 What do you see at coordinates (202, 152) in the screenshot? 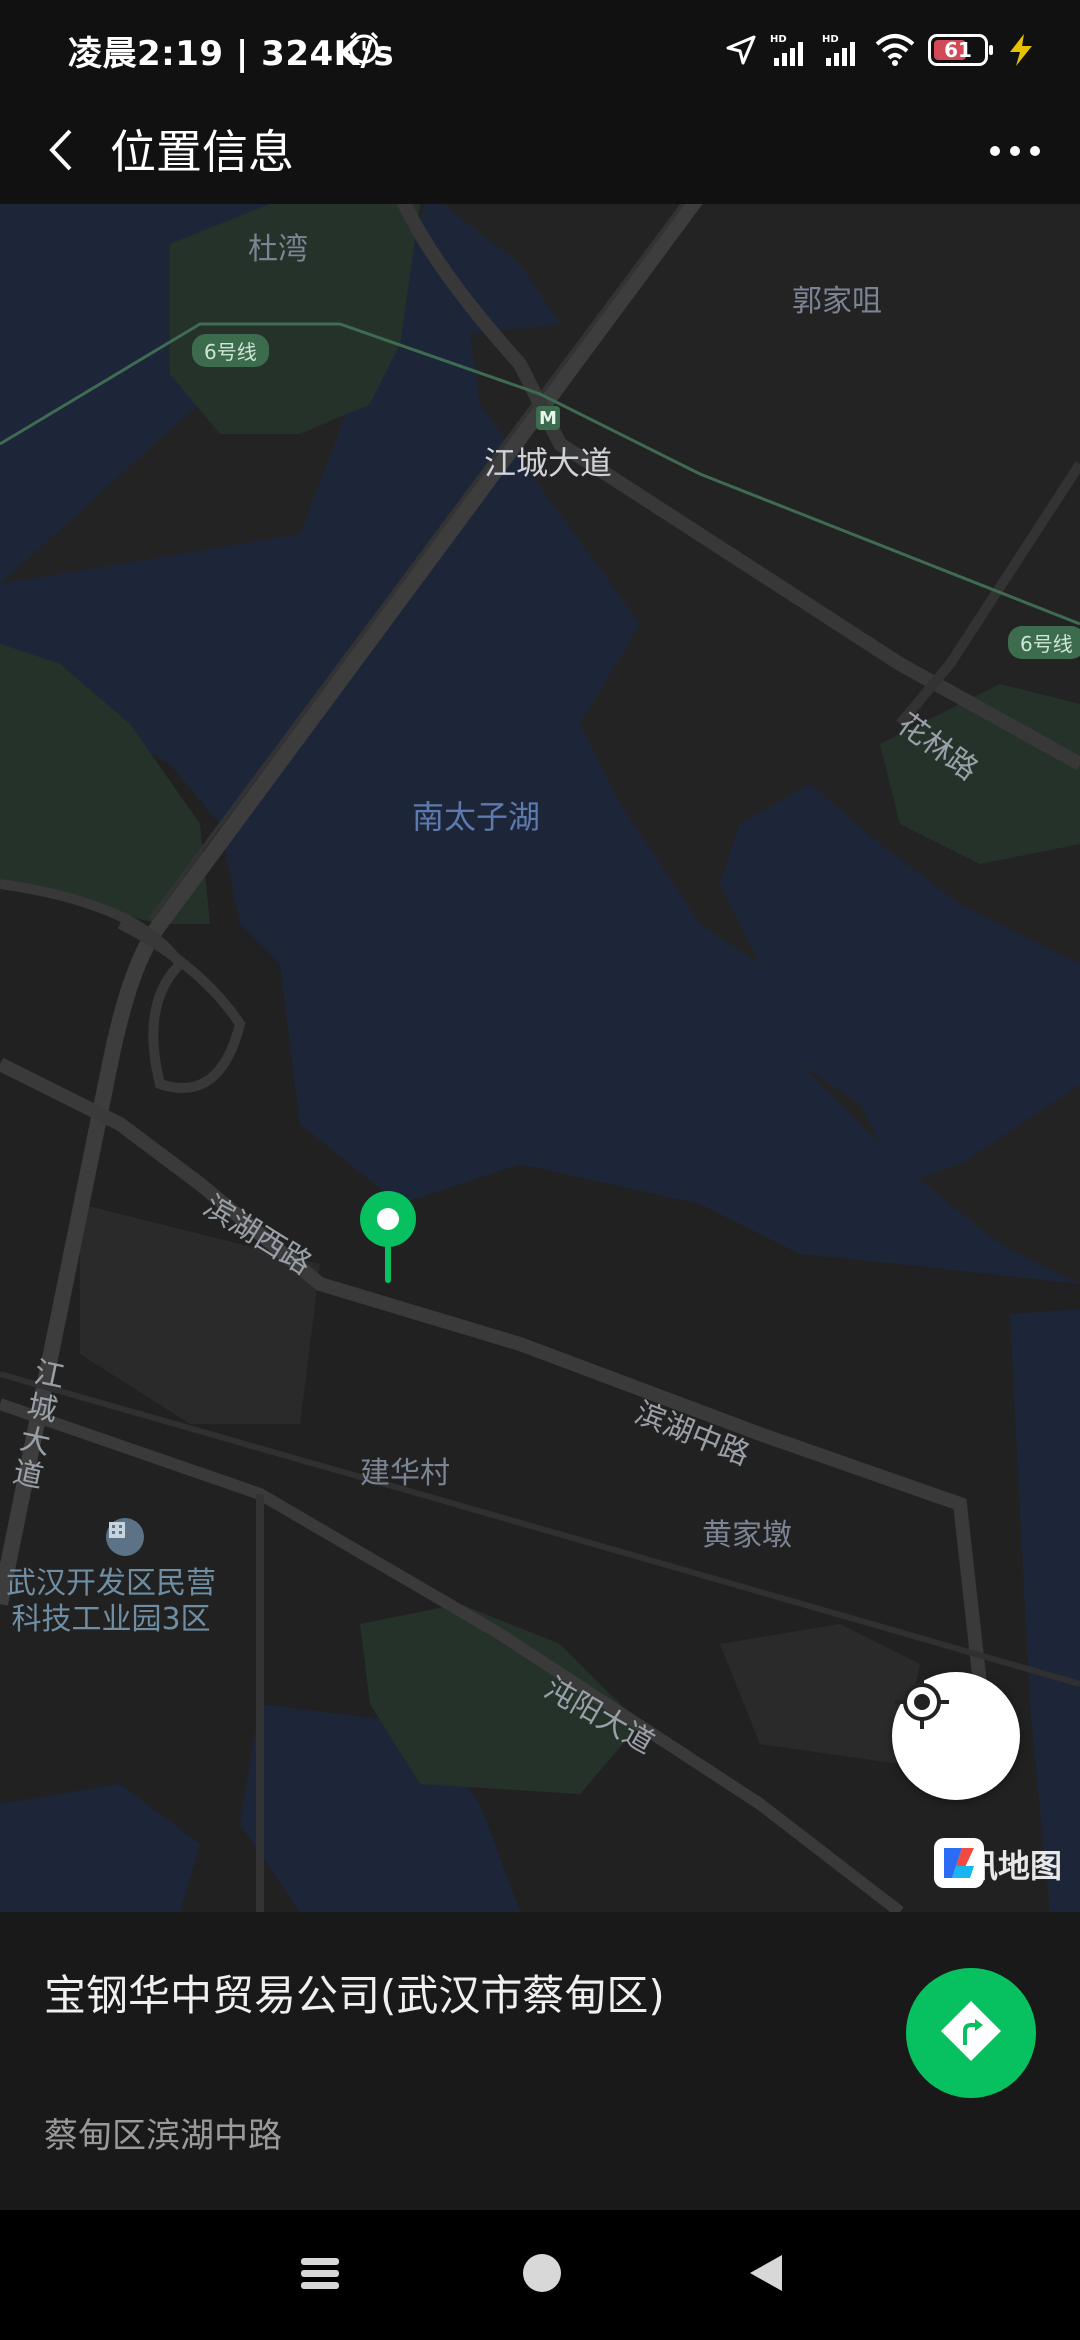
I see `page-title: 位置信息` at bounding box center [202, 152].